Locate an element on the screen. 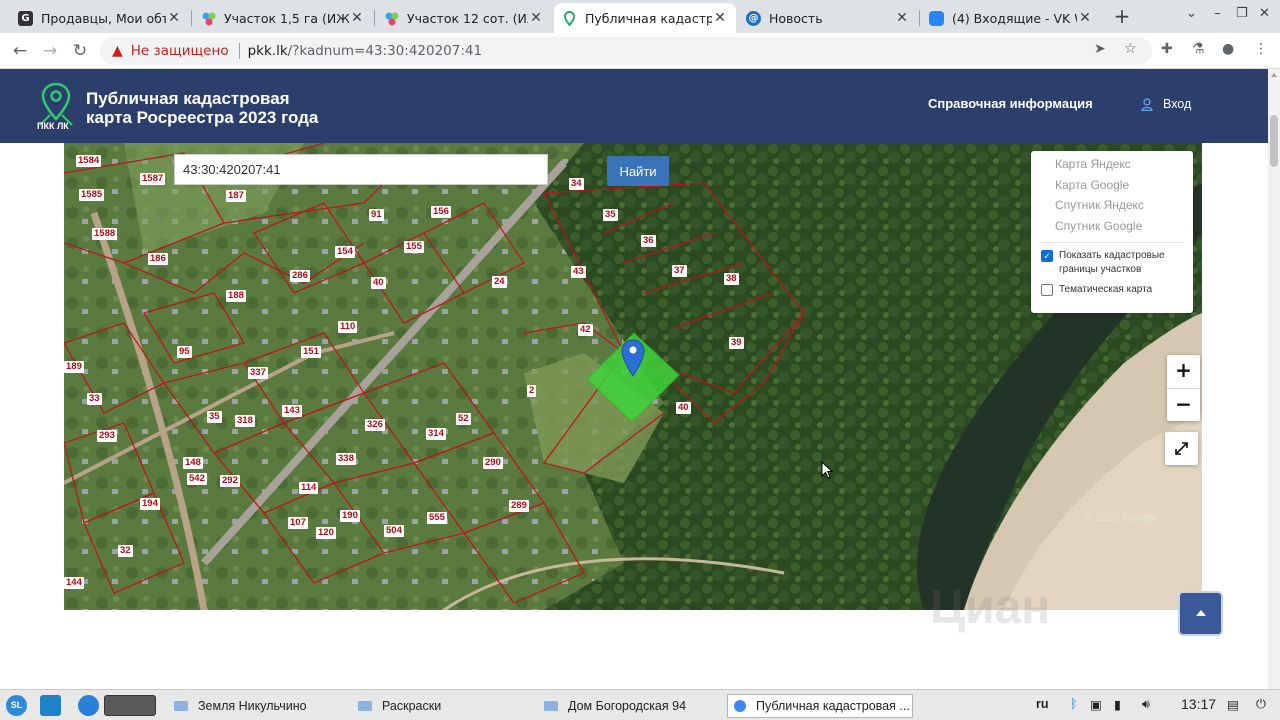 Image resolution: width=1280 pixels, height=720 pixels. parcel-number-label: 286 is located at coordinates (300, 276).